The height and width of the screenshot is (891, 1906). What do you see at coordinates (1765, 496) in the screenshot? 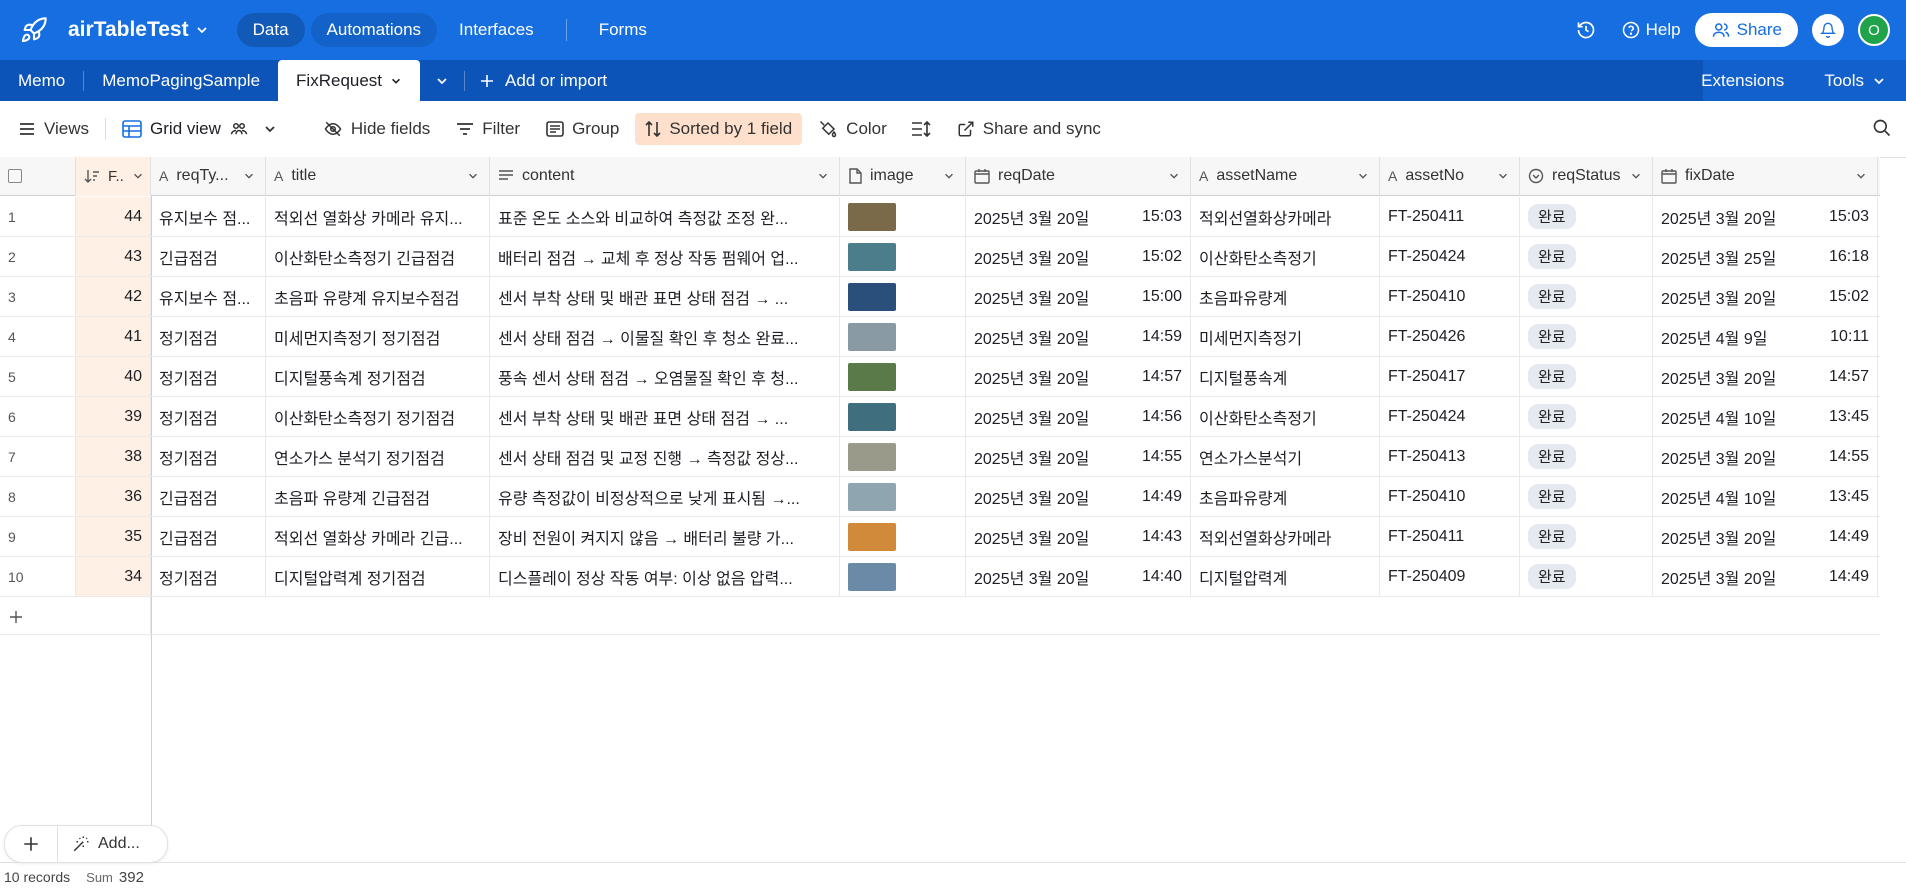
I see `cell-fixdate: 2025년 4월 10일 13:45` at bounding box center [1765, 496].